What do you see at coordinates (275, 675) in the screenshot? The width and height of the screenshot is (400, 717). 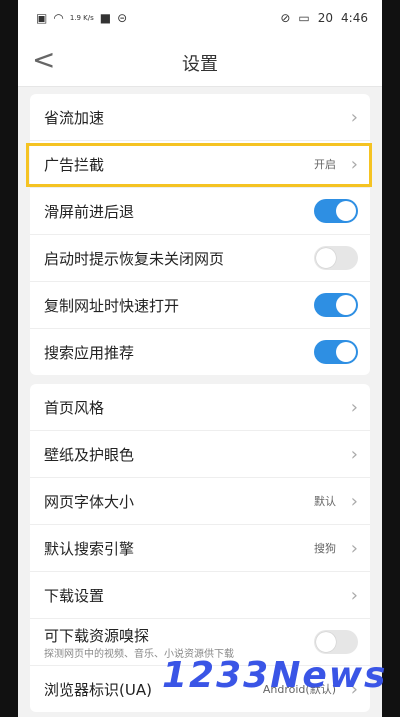 I see `watermark: 1233News` at bounding box center [275, 675].